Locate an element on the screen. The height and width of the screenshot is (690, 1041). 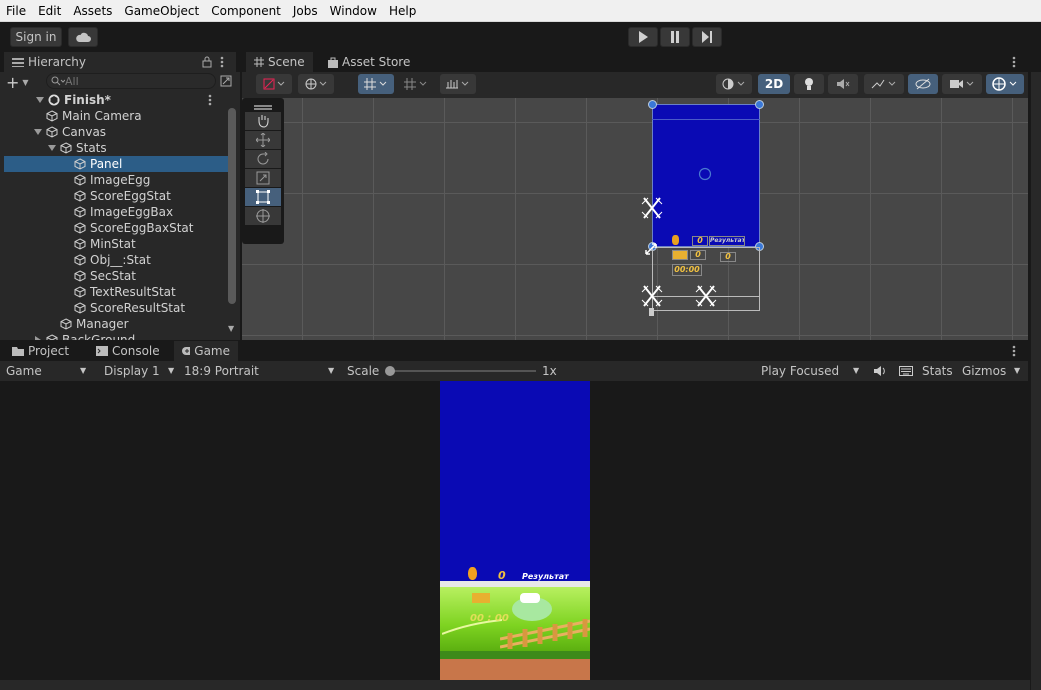
game-view-dropdown: Game ▼ is located at coordinates (49, 371).